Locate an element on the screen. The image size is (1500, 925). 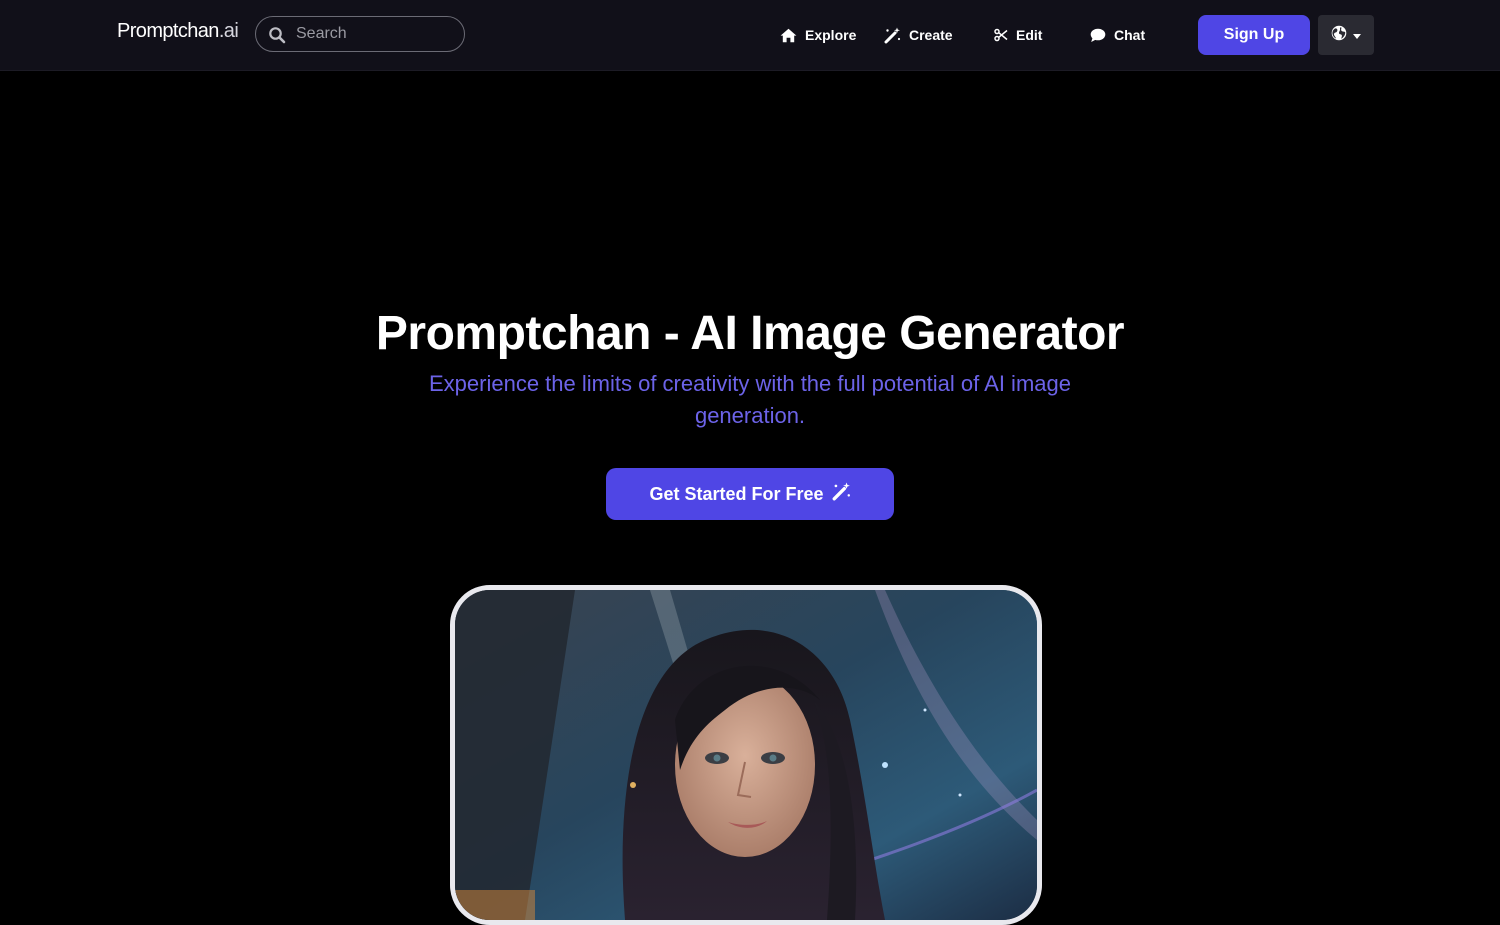
nav-edit: Edit is located at coordinates (1018, 35).